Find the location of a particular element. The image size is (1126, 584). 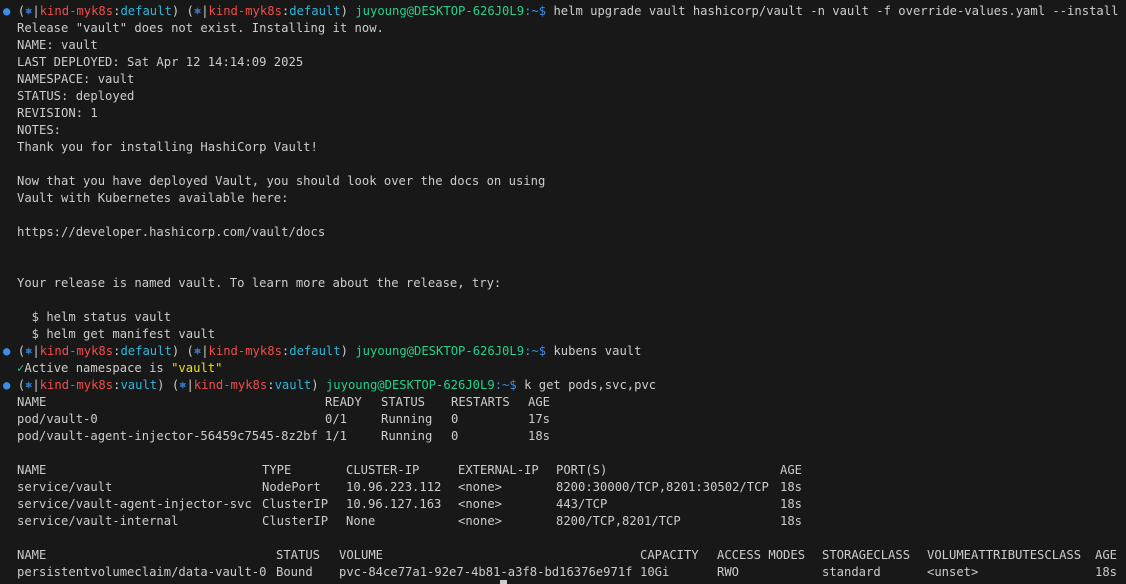

table-cell: persistentvolumeclaim/data-vault-0 is located at coordinates (142, 572).